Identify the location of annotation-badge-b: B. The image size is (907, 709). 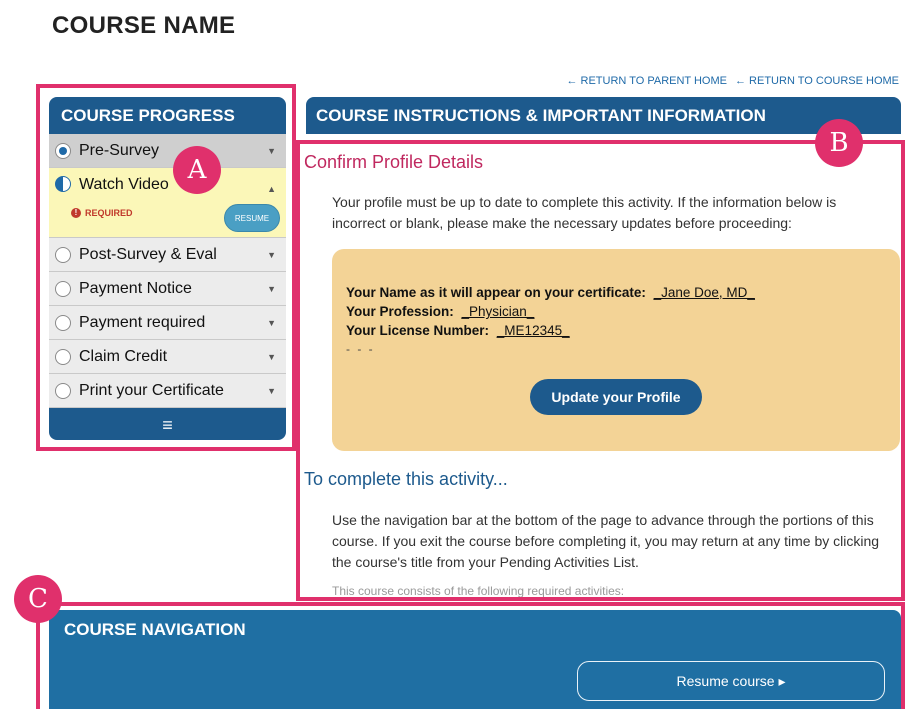
(839, 143).